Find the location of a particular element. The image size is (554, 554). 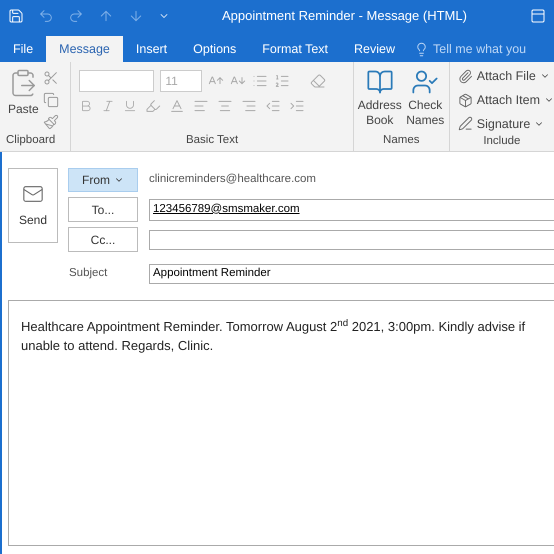

from-button: From is located at coordinates (103, 180).